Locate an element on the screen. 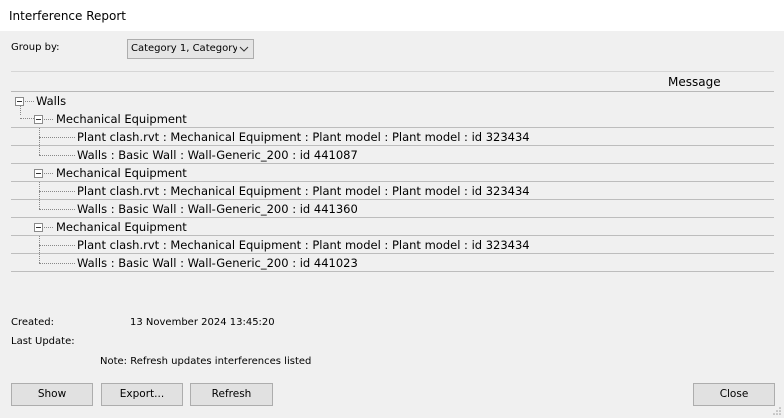 Image resolution: width=784 pixels, height=418 pixels. title-bar: Interference Report is located at coordinates (392, 15).